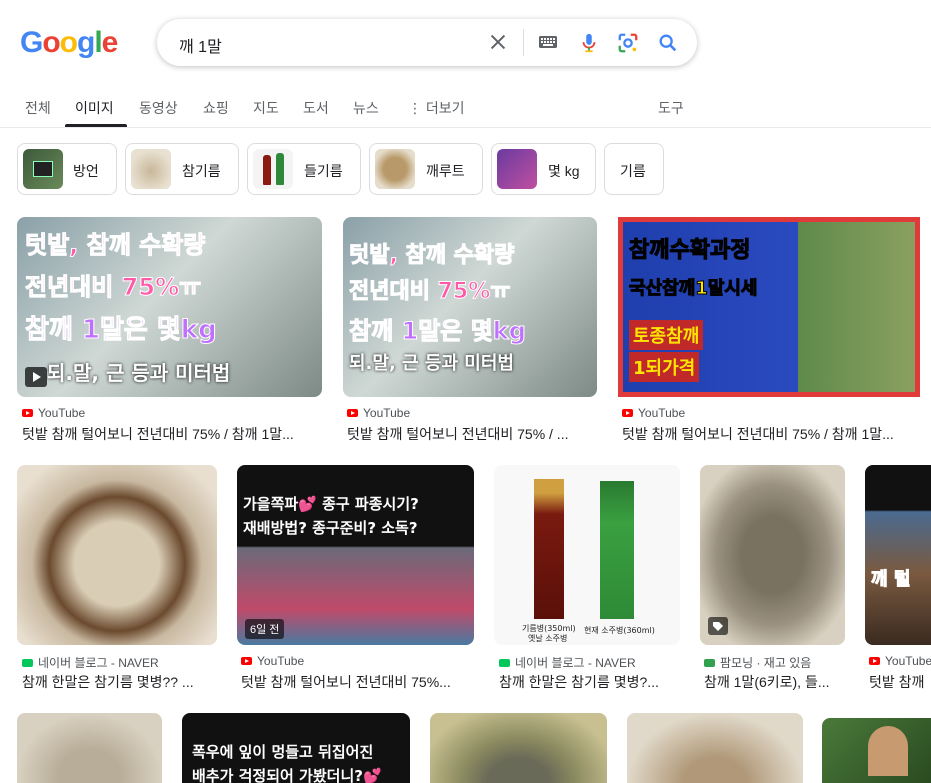  I want to click on search-box: 깨 1말, so click(427, 42).